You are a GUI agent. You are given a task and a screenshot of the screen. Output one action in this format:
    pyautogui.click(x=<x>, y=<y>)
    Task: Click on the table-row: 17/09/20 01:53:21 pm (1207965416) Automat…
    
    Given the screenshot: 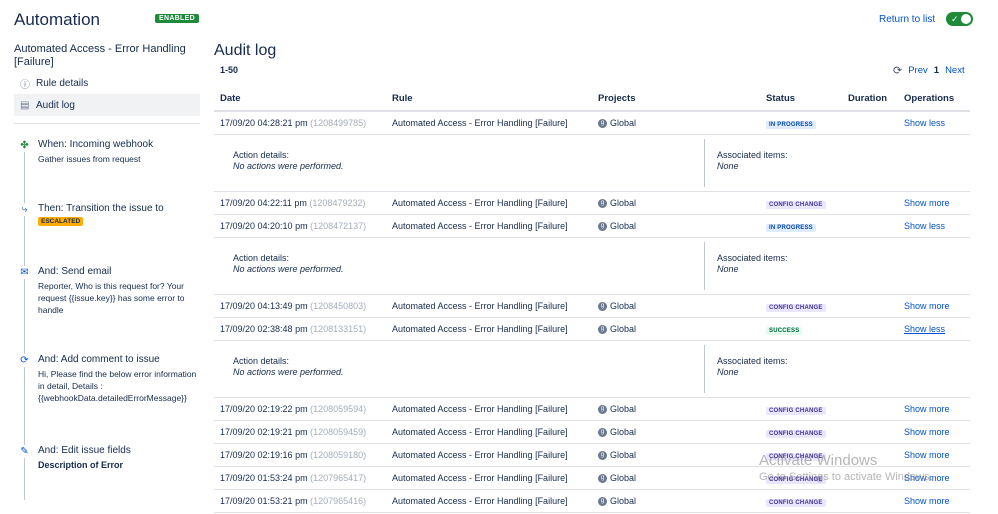 What is the action you would take?
    pyautogui.click(x=592, y=501)
    